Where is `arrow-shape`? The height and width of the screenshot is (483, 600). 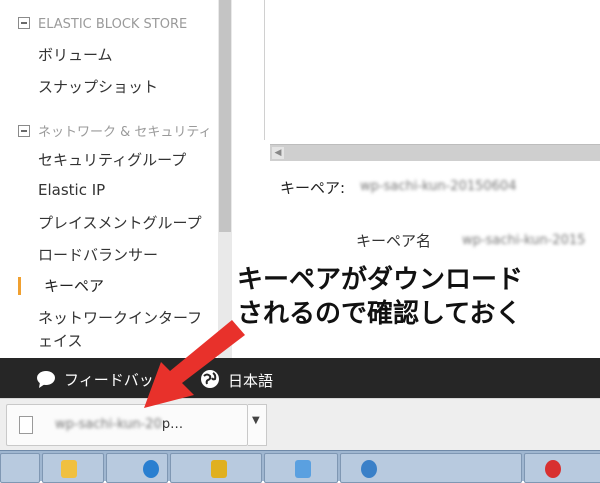 arrow-shape is located at coordinates (194, 364).